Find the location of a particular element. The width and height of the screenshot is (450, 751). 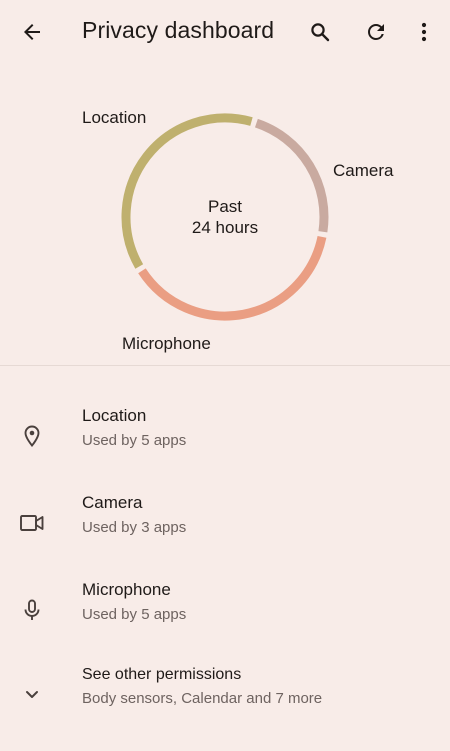

back-button is located at coordinates (32, 32).